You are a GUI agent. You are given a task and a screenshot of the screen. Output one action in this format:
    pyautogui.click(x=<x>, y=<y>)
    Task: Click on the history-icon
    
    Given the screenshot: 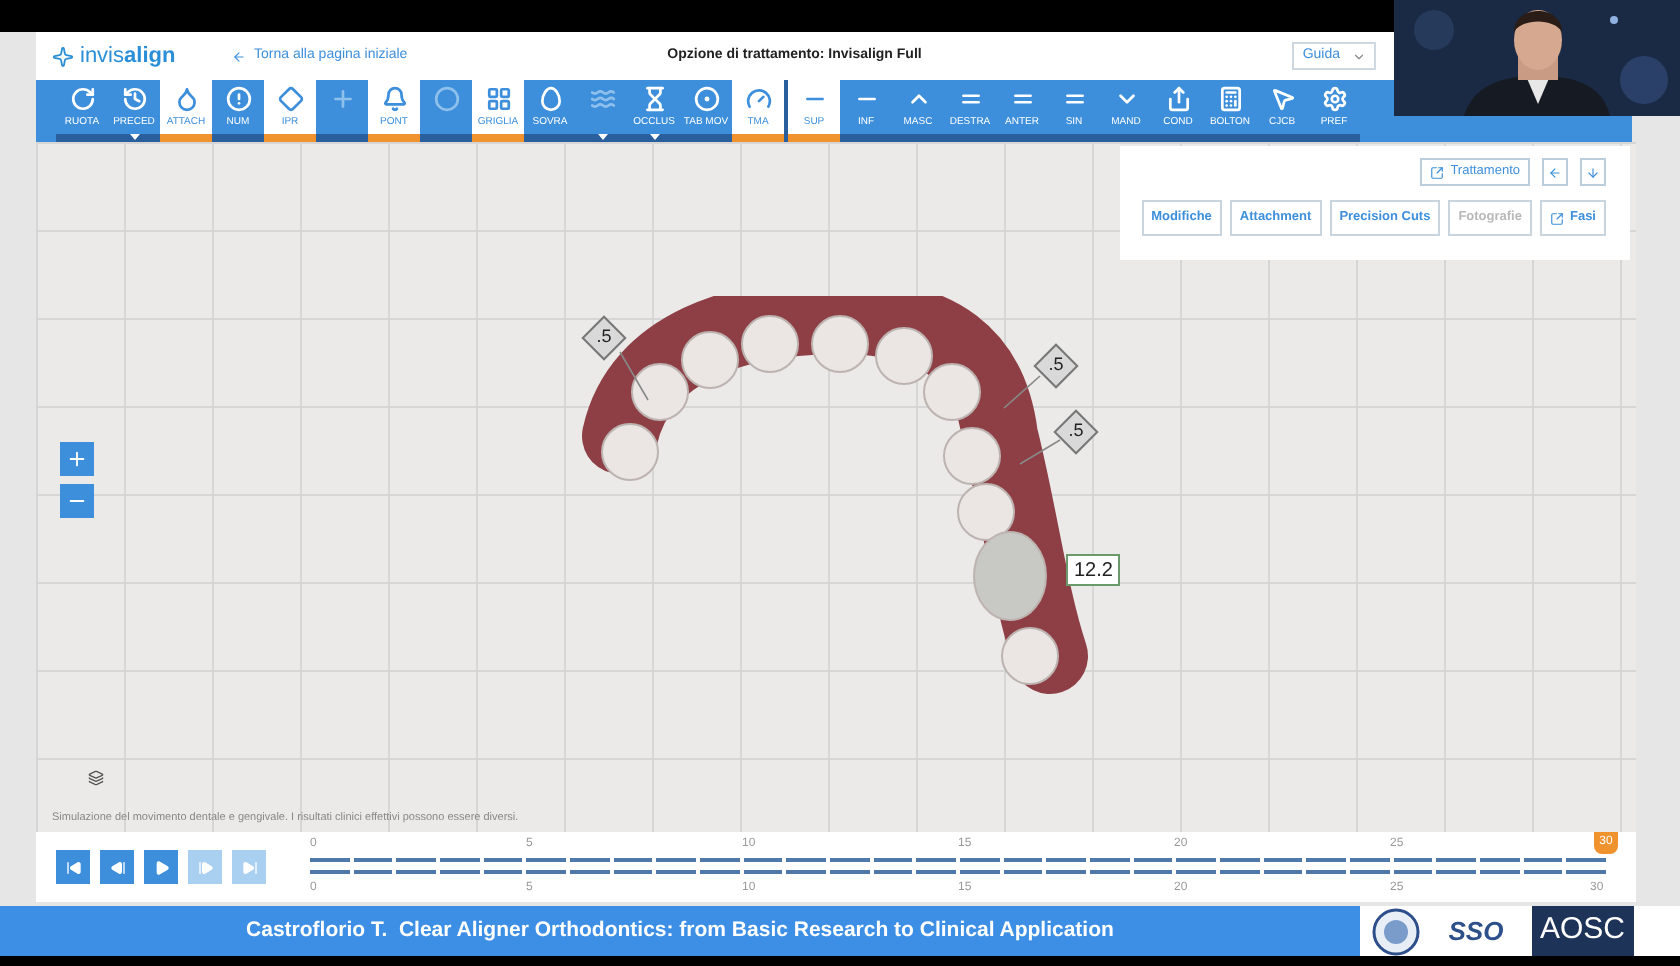 What is the action you would take?
    pyautogui.click(x=134, y=99)
    